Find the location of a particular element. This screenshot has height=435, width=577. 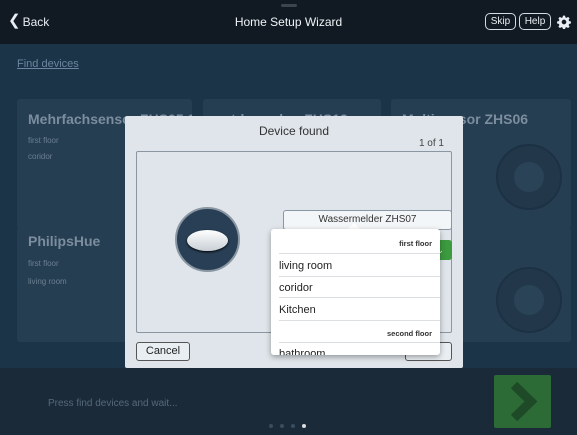

device-card-room: living room is located at coordinates (47, 281).